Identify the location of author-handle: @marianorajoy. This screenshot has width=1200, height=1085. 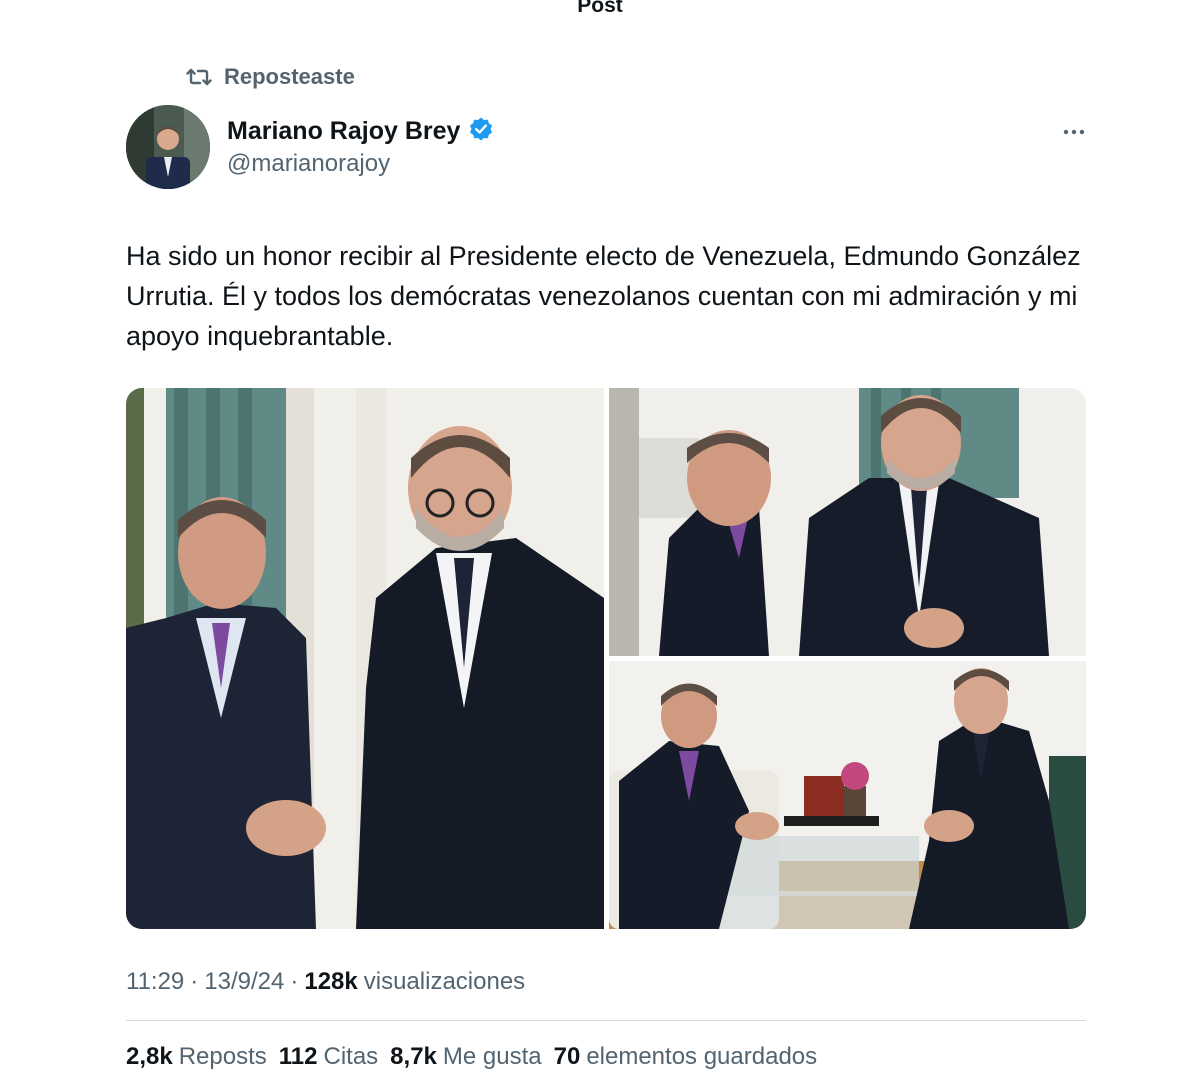
(308, 164).